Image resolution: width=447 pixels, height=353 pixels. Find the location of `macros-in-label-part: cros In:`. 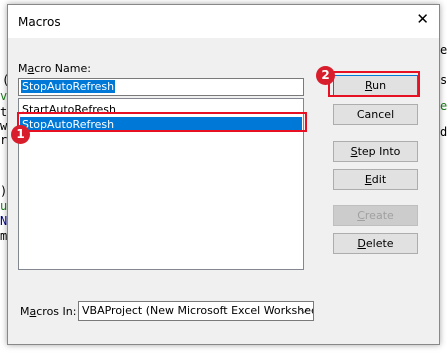

macros-in-label-part: cros In: is located at coordinates (56, 311).